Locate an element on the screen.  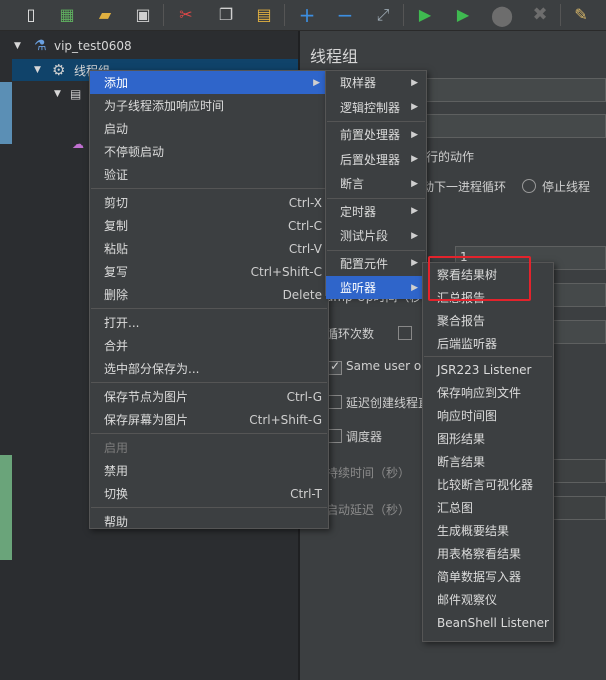
listener-submenu-item-9: 断言结果 is located at coordinates (488, 461).